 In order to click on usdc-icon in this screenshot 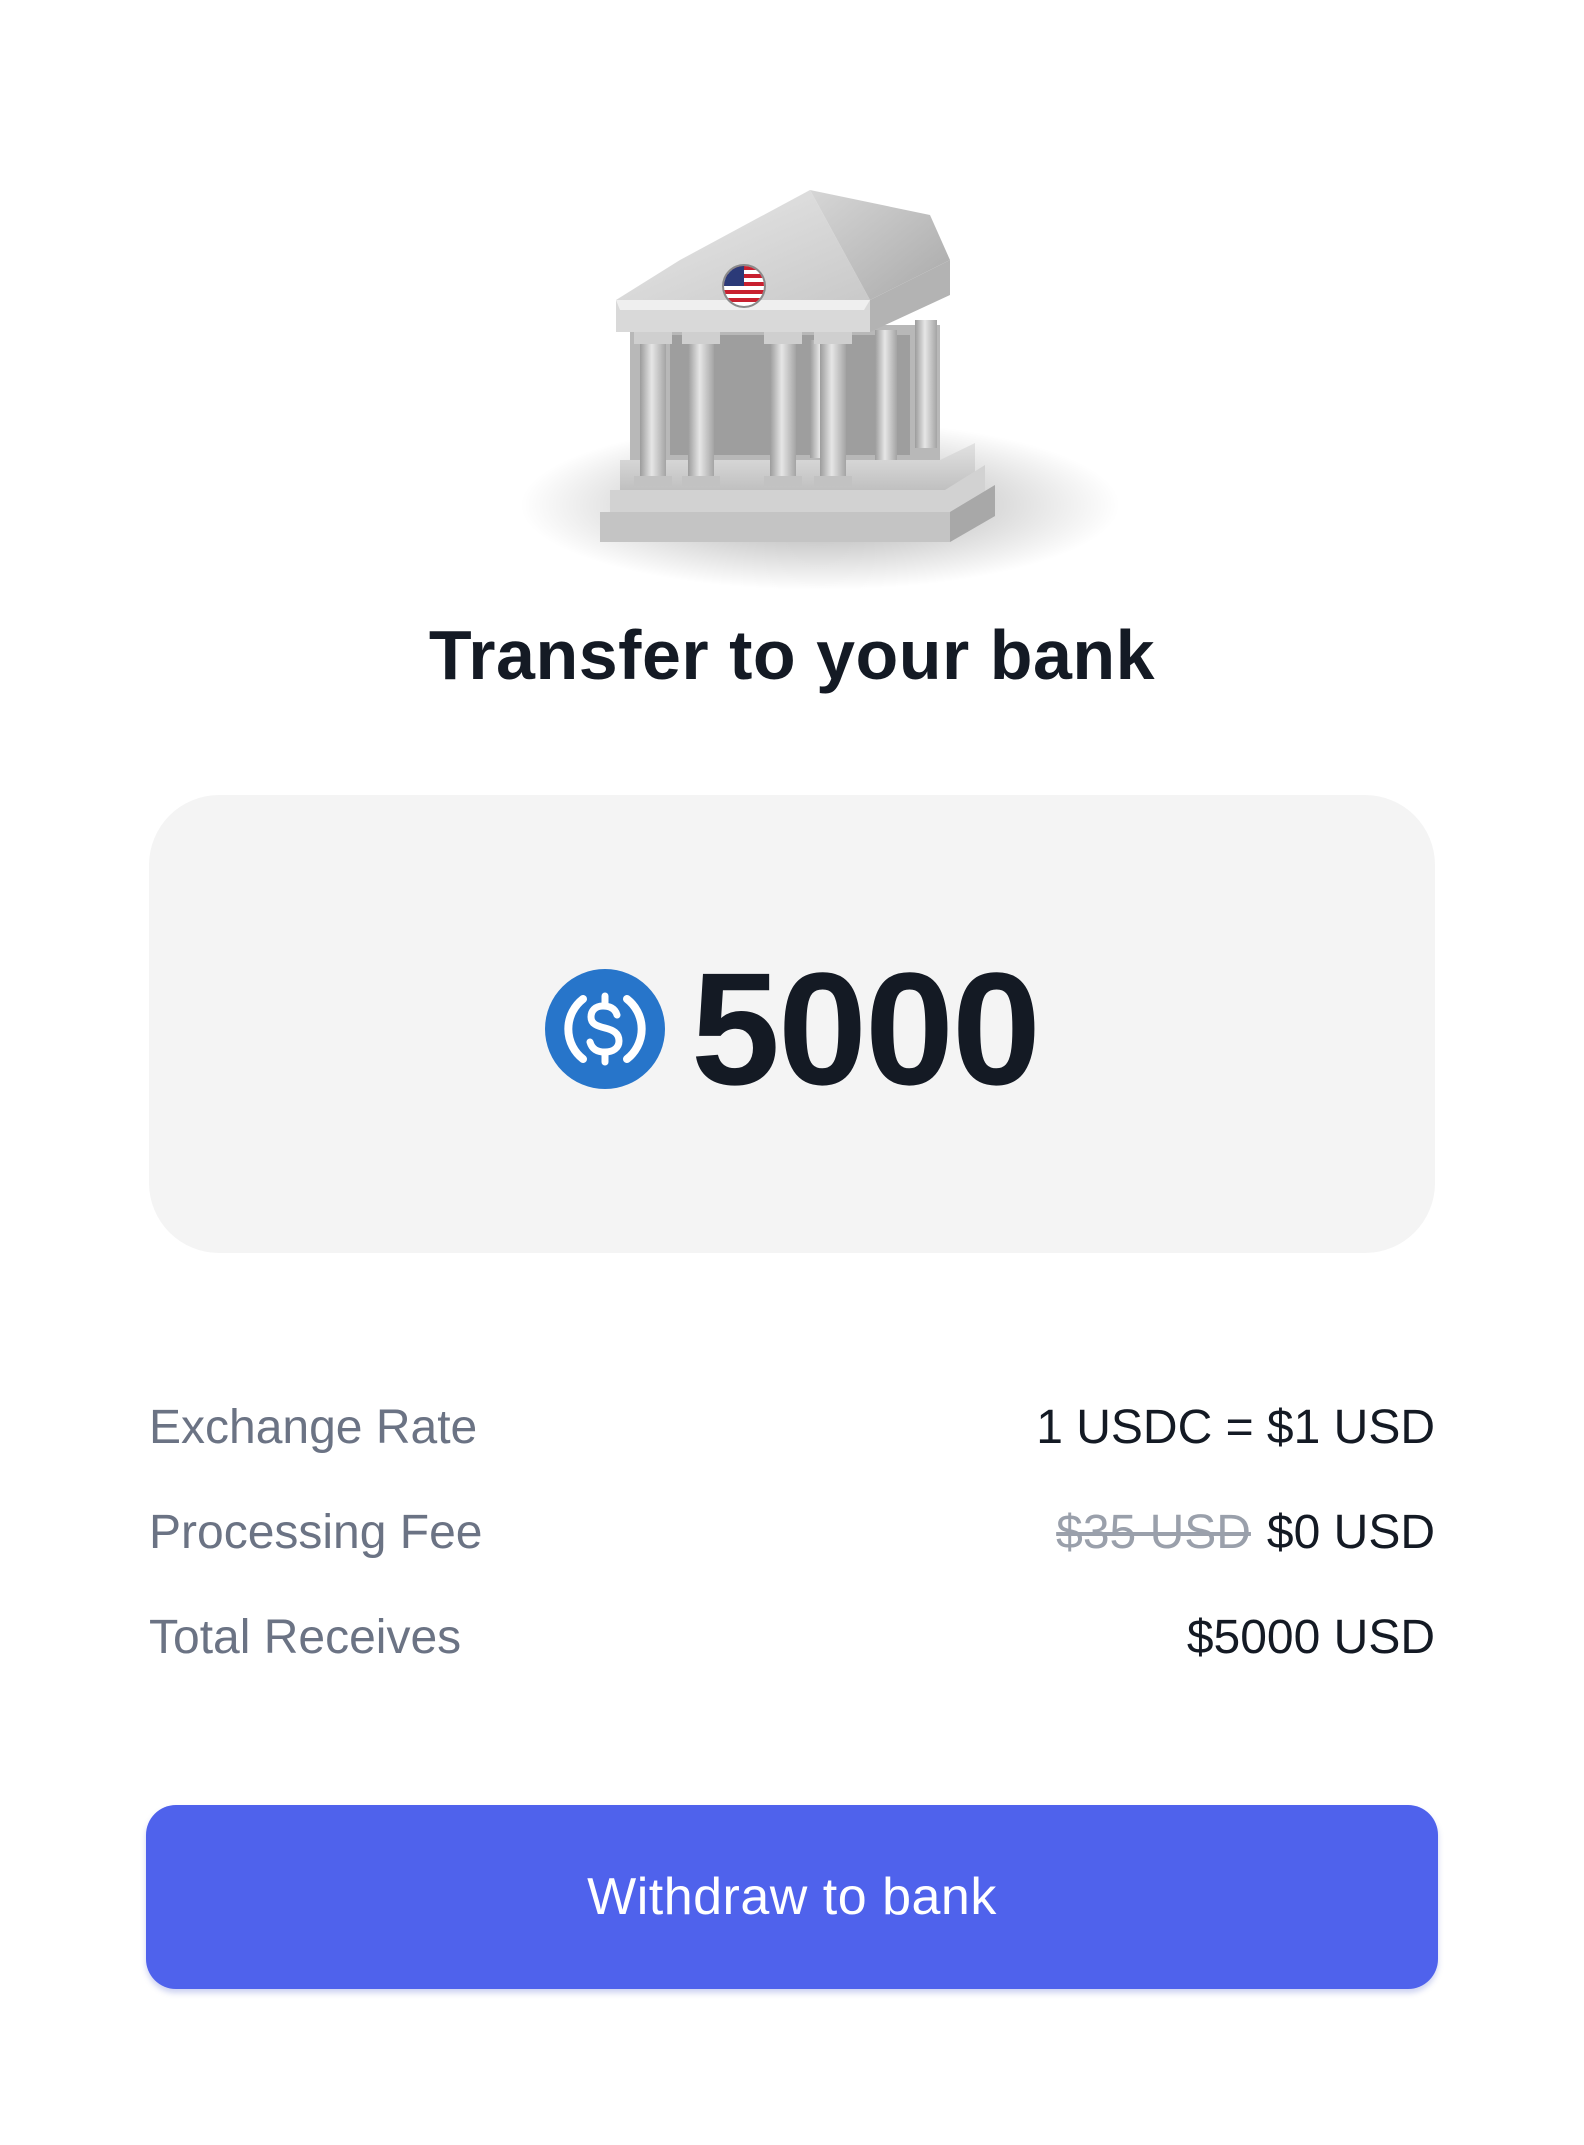, I will do `click(605, 1029)`.